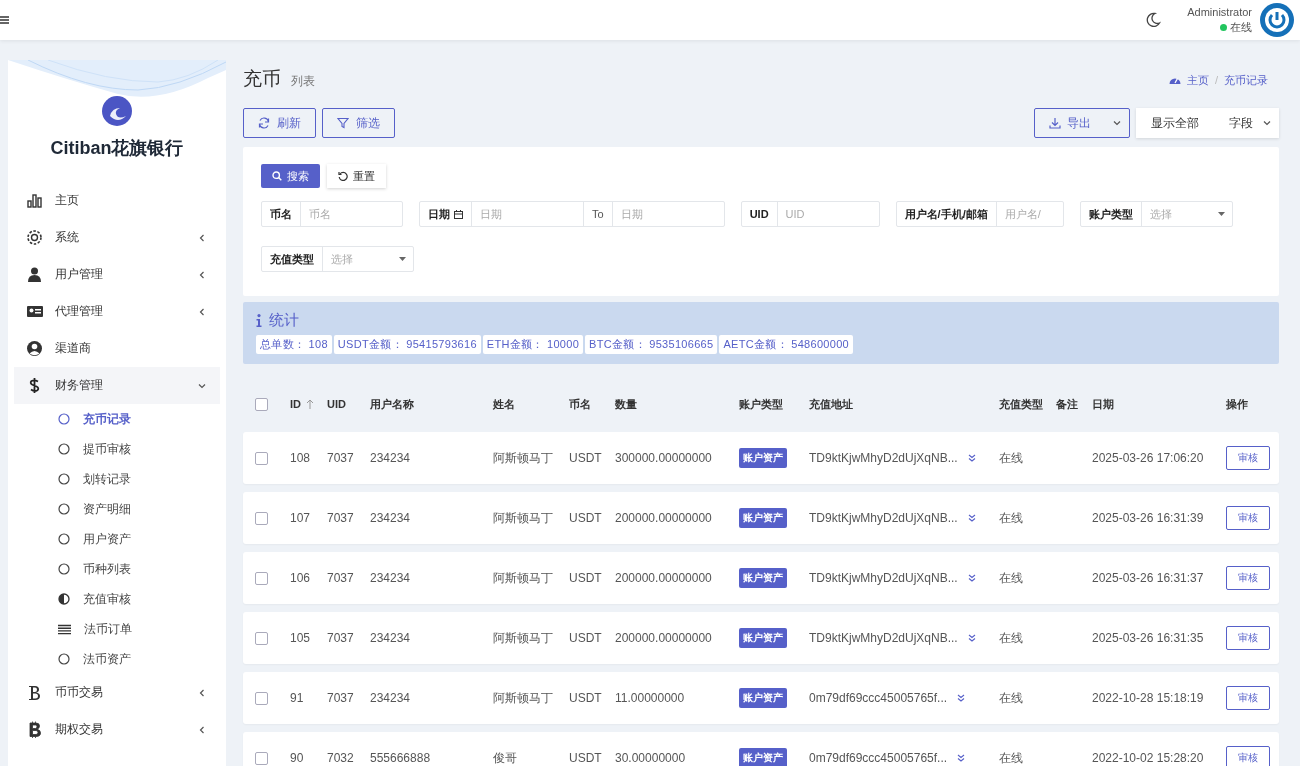 The image size is (1300, 766). I want to click on input-field: 币名, so click(351, 214).